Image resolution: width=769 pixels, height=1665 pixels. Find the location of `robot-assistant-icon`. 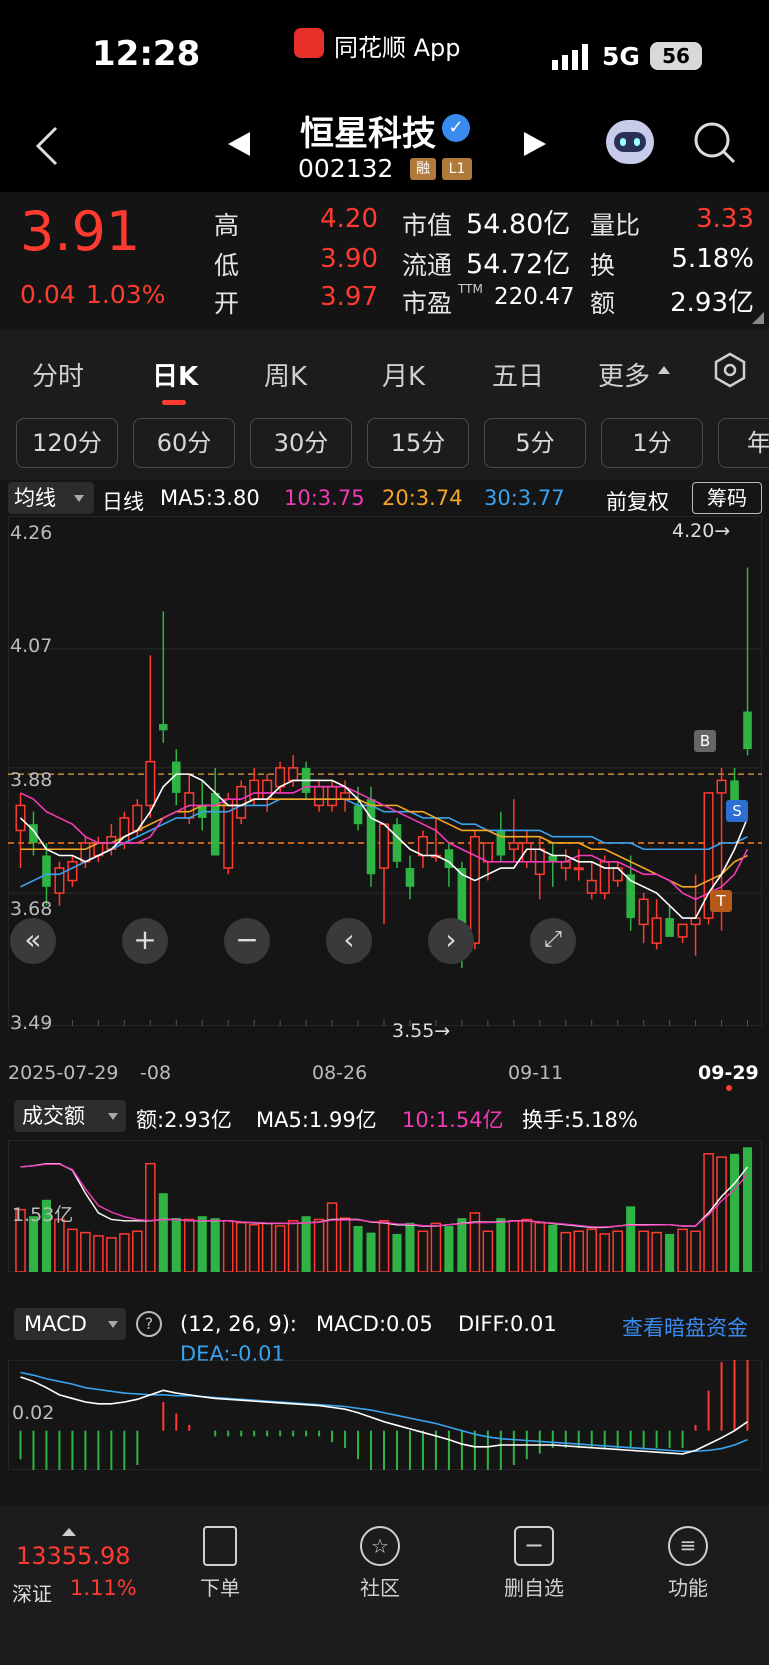

robot-assistant-icon is located at coordinates (630, 142).